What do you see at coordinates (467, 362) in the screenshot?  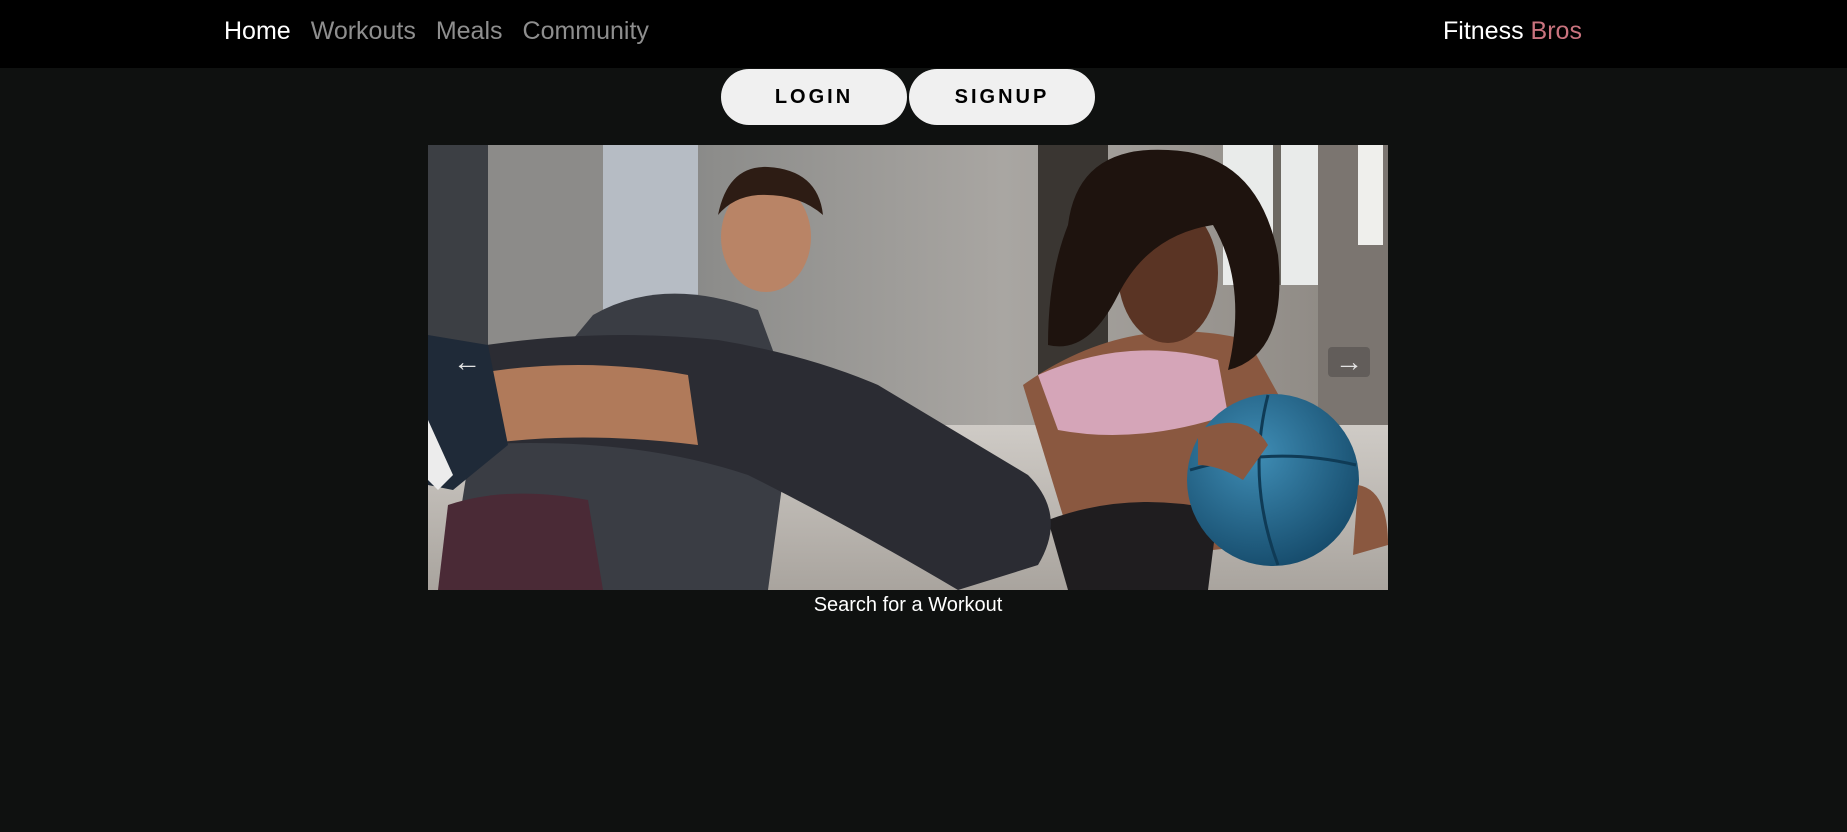 I see `carousel-prev-arrow-icon: ←` at bounding box center [467, 362].